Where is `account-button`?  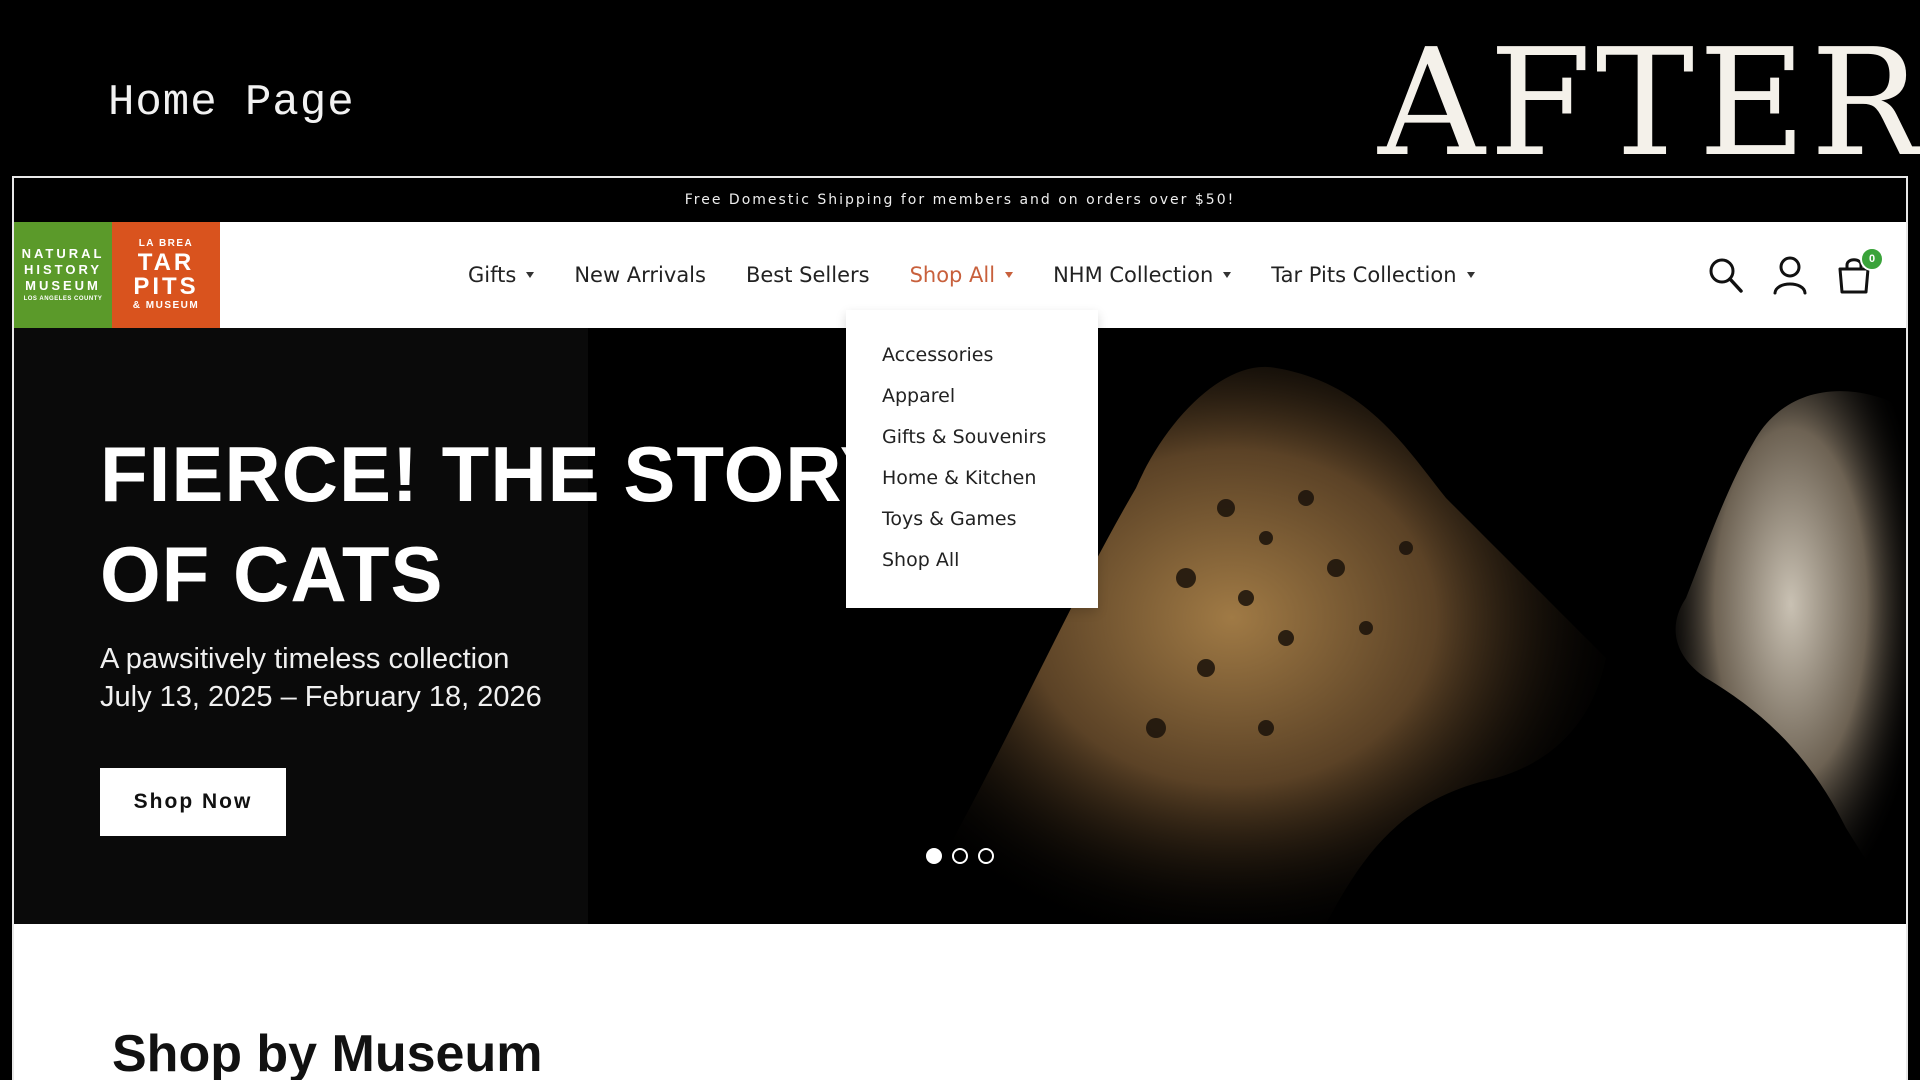 account-button is located at coordinates (1790, 275).